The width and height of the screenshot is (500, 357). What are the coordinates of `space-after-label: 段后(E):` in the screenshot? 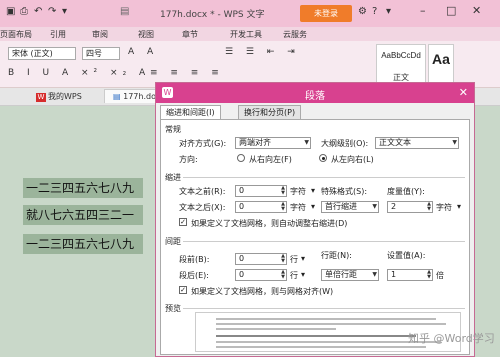 It's located at (194, 275).